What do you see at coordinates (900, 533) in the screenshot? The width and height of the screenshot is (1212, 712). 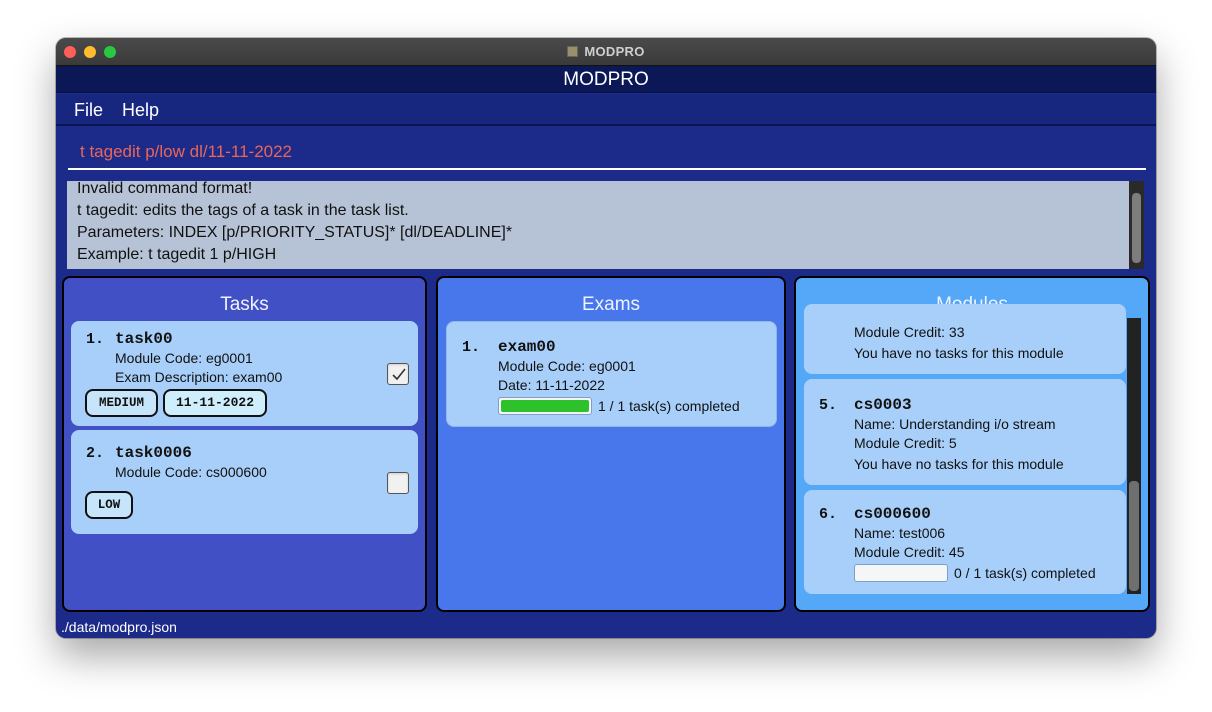 I see `module-name: Name: test006` at bounding box center [900, 533].